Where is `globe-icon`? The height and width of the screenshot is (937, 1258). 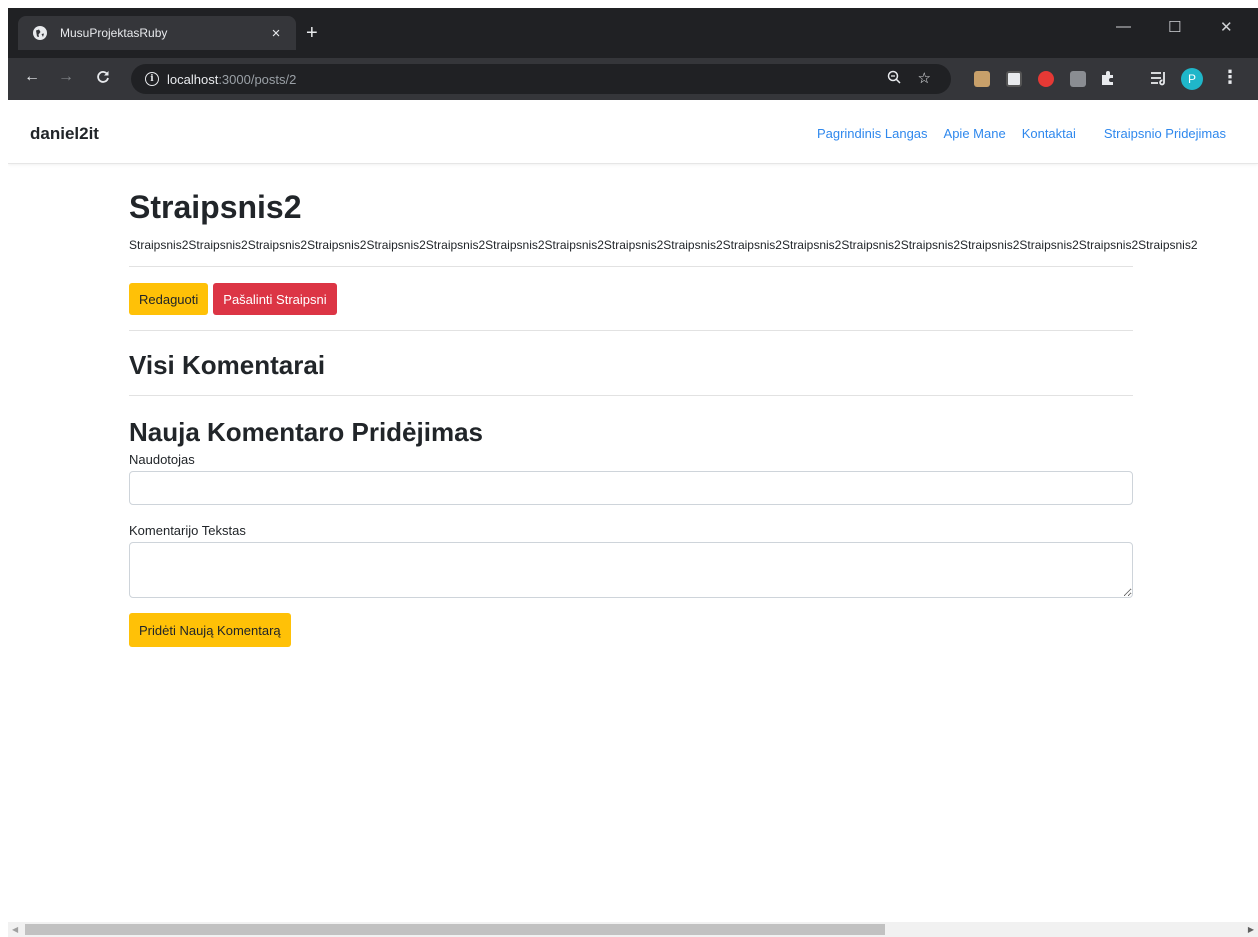 globe-icon is located at coordinates (40, 33).